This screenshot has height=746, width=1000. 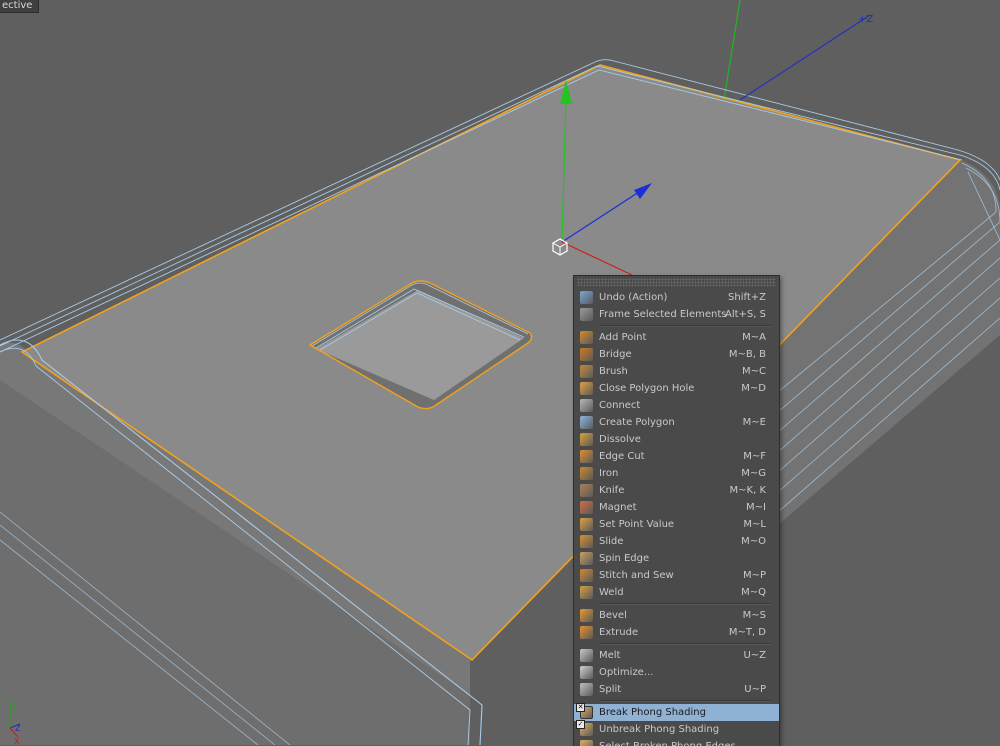 I want to click on state-checkbox-icon: ✓, so click(x=580, y=724).